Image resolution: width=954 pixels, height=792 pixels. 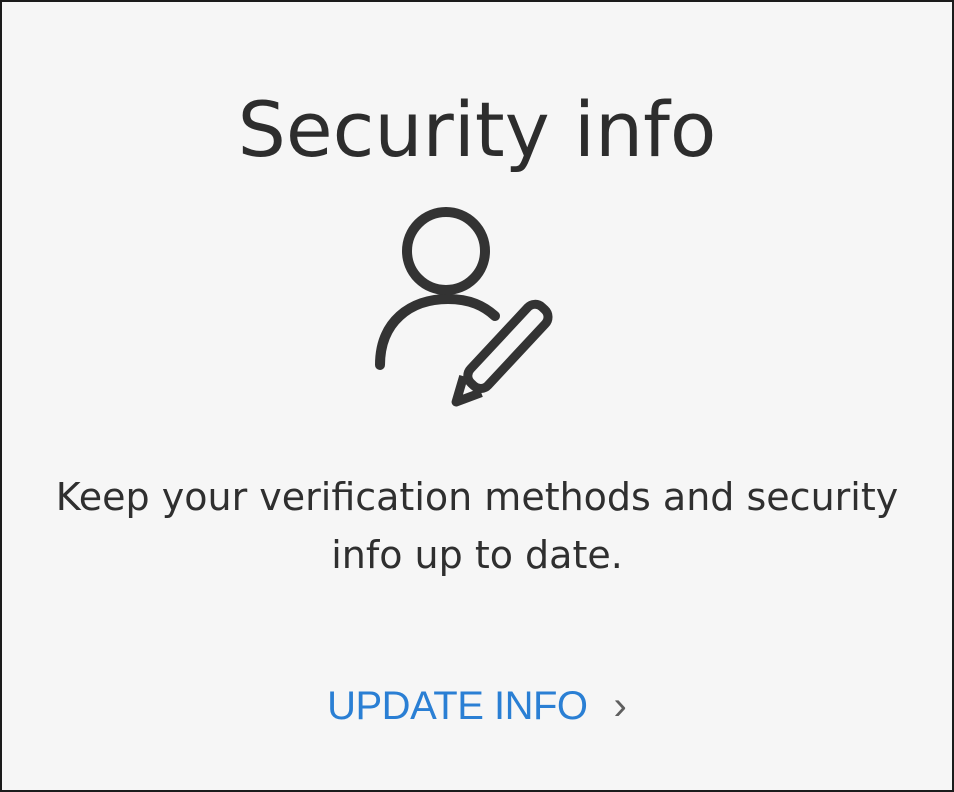 What do you see at coordinates (620, 706) in the screenshot?
I see `chevron-right-icon: ›` at bounding box center [620, 706].